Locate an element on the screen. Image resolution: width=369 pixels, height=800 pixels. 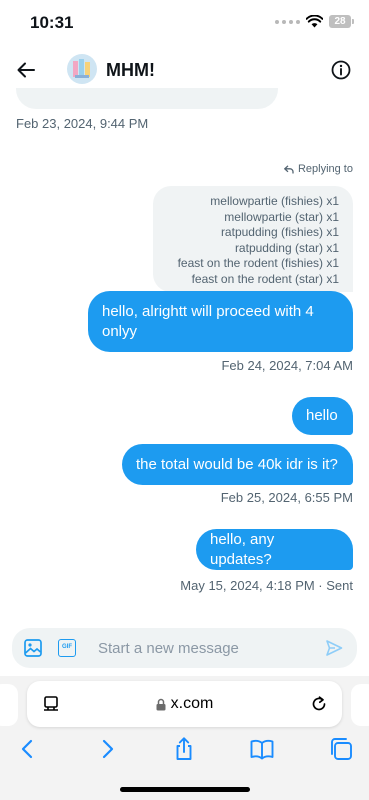
quoted-line: mellowpartie (fishies) x1 is located at coordinates (274, 201).